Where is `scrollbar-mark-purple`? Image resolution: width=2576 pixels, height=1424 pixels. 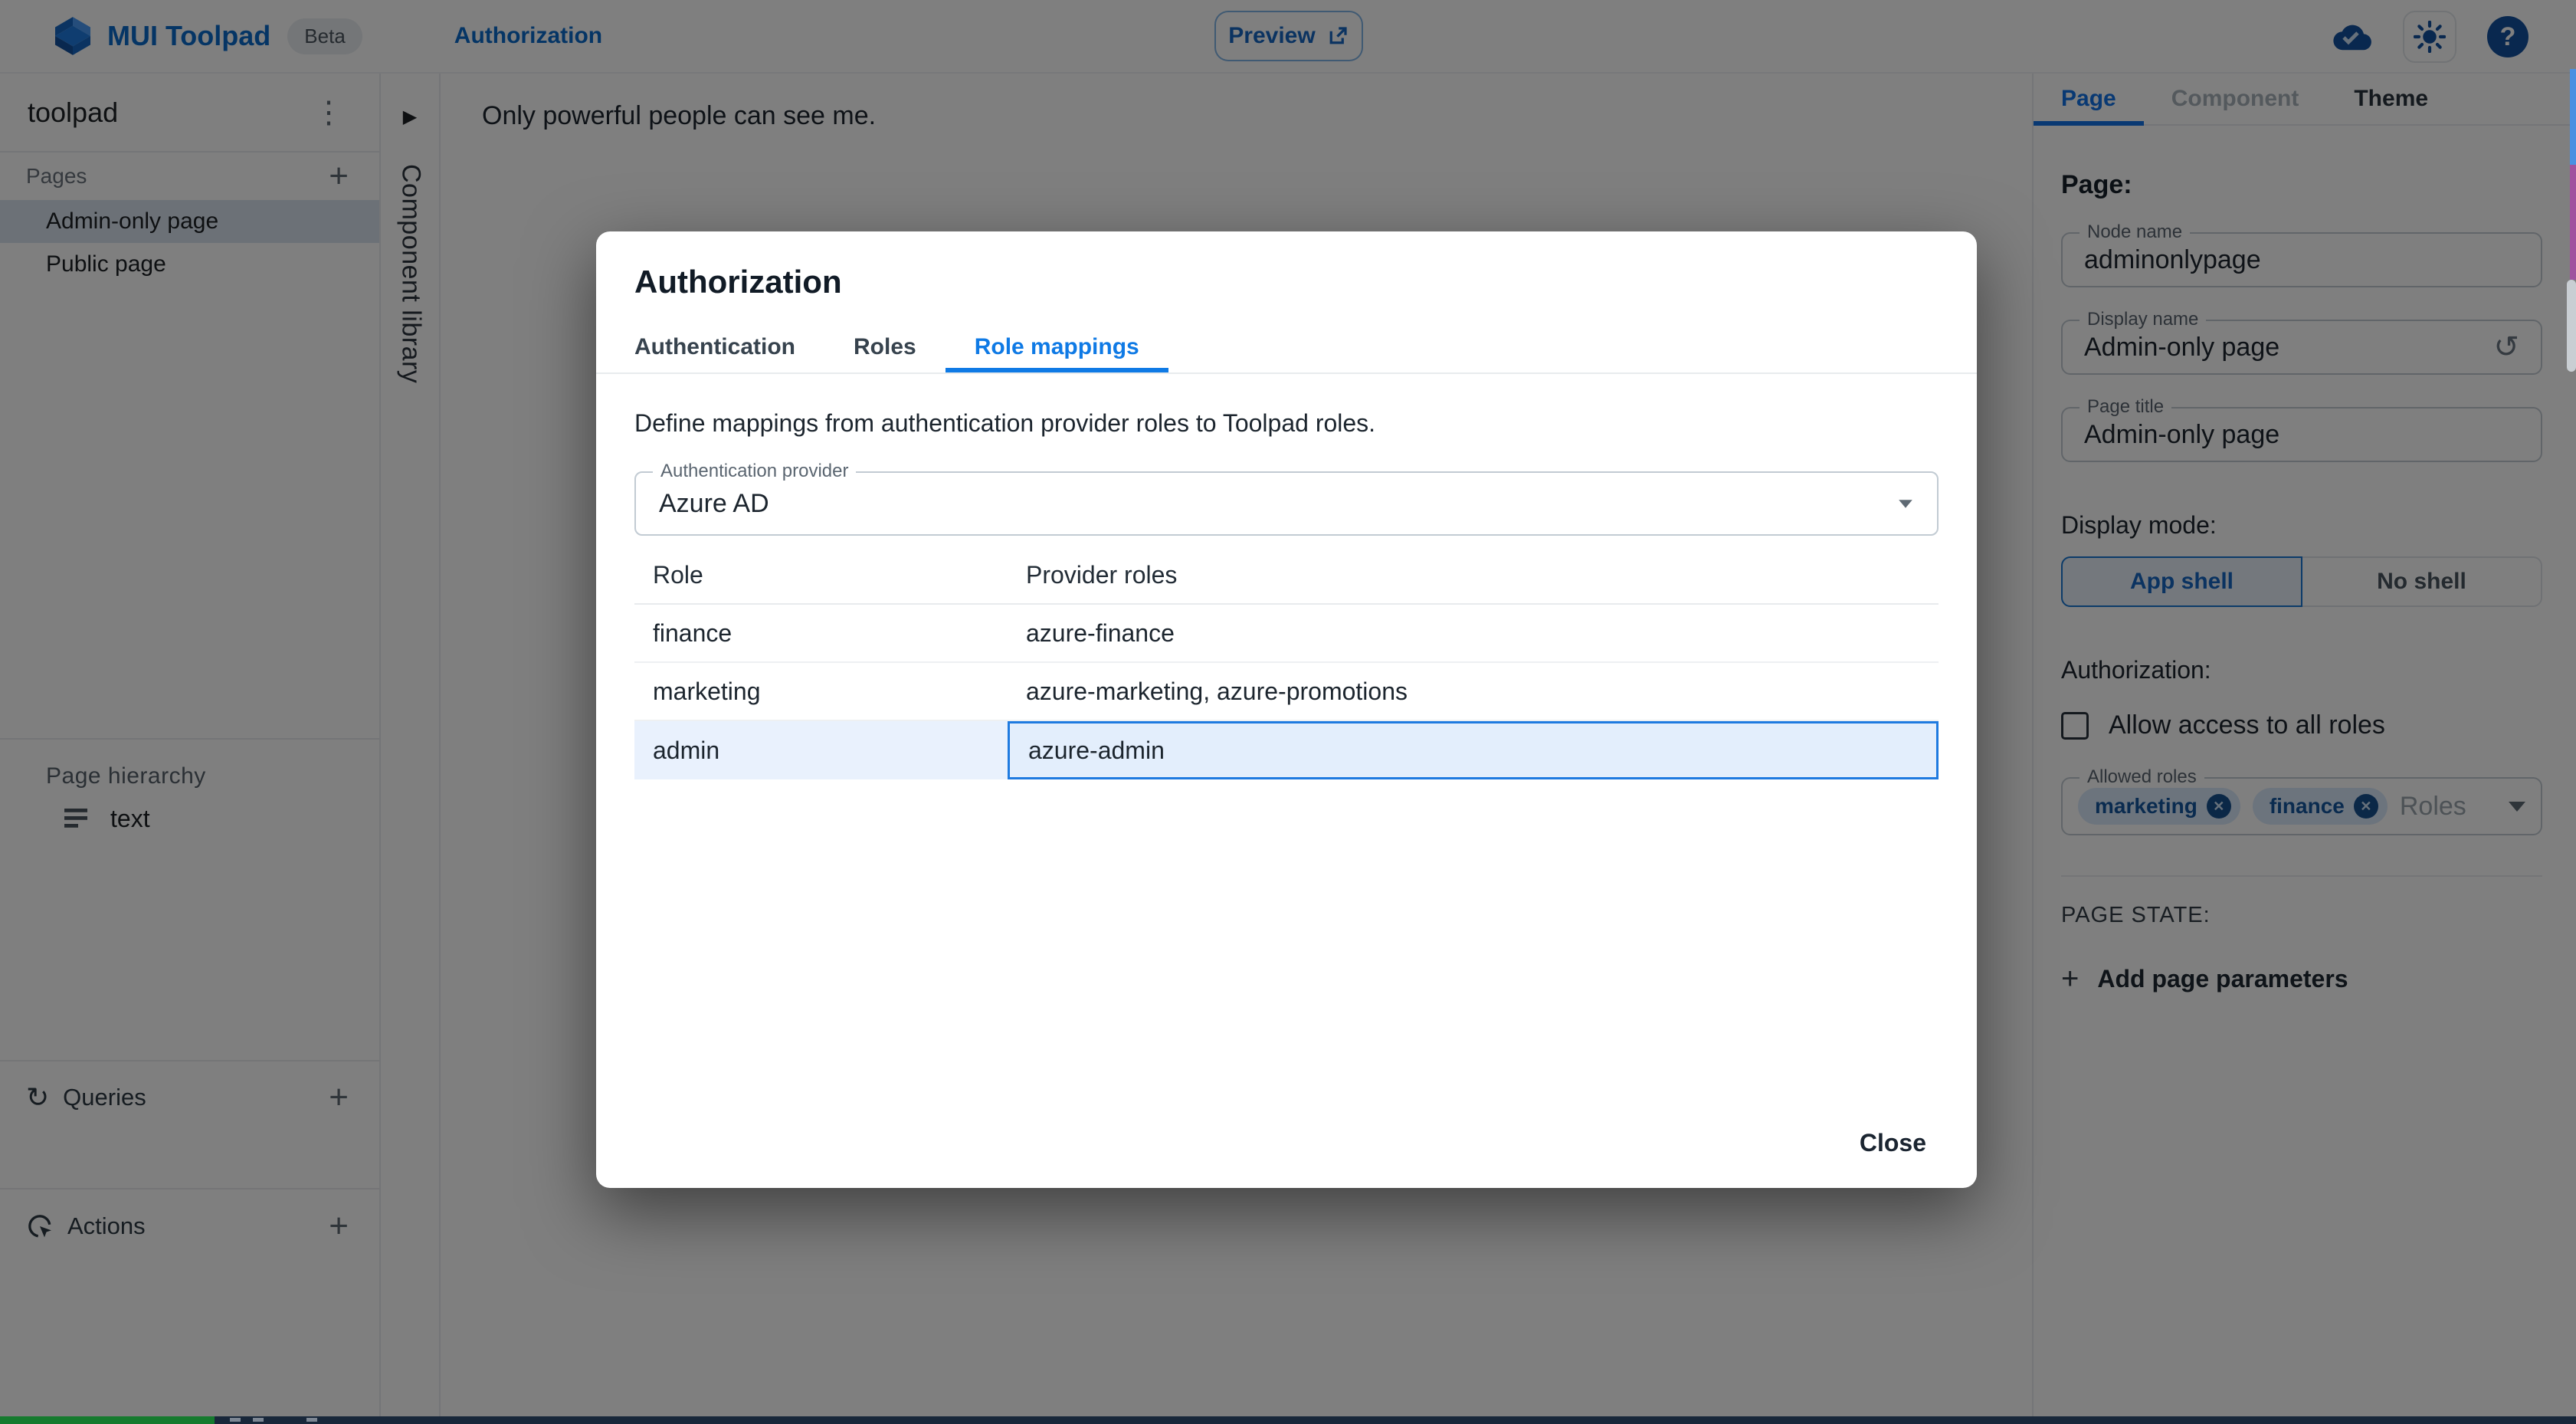
scrollbar-mark-purple is located at coordinates (2573, 222).